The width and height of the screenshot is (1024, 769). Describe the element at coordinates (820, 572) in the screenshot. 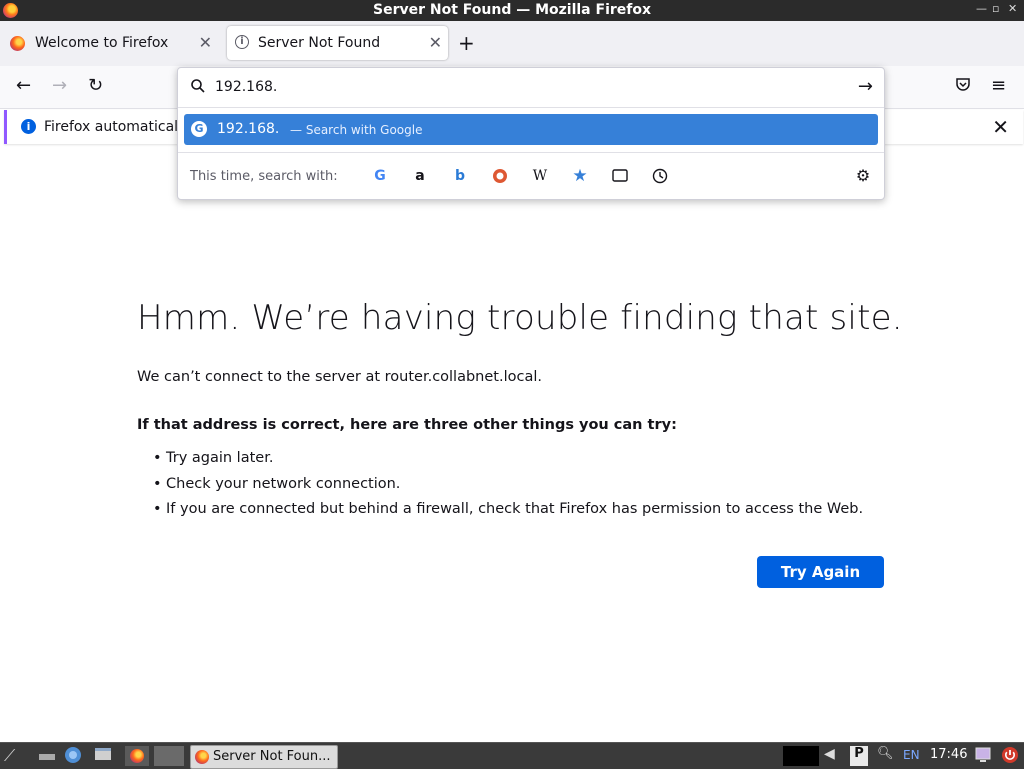

I see `try-again-button: Try Again` at that location.